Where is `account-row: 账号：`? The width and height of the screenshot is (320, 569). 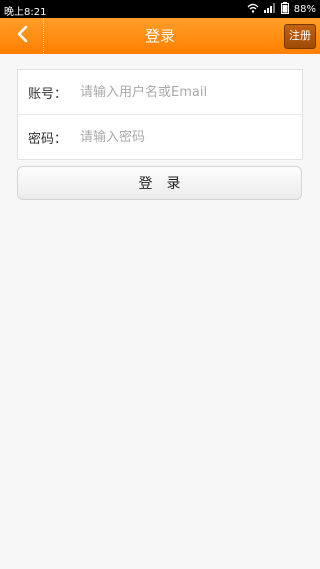
account-row: 账号： is located at coordinates (160, 92).